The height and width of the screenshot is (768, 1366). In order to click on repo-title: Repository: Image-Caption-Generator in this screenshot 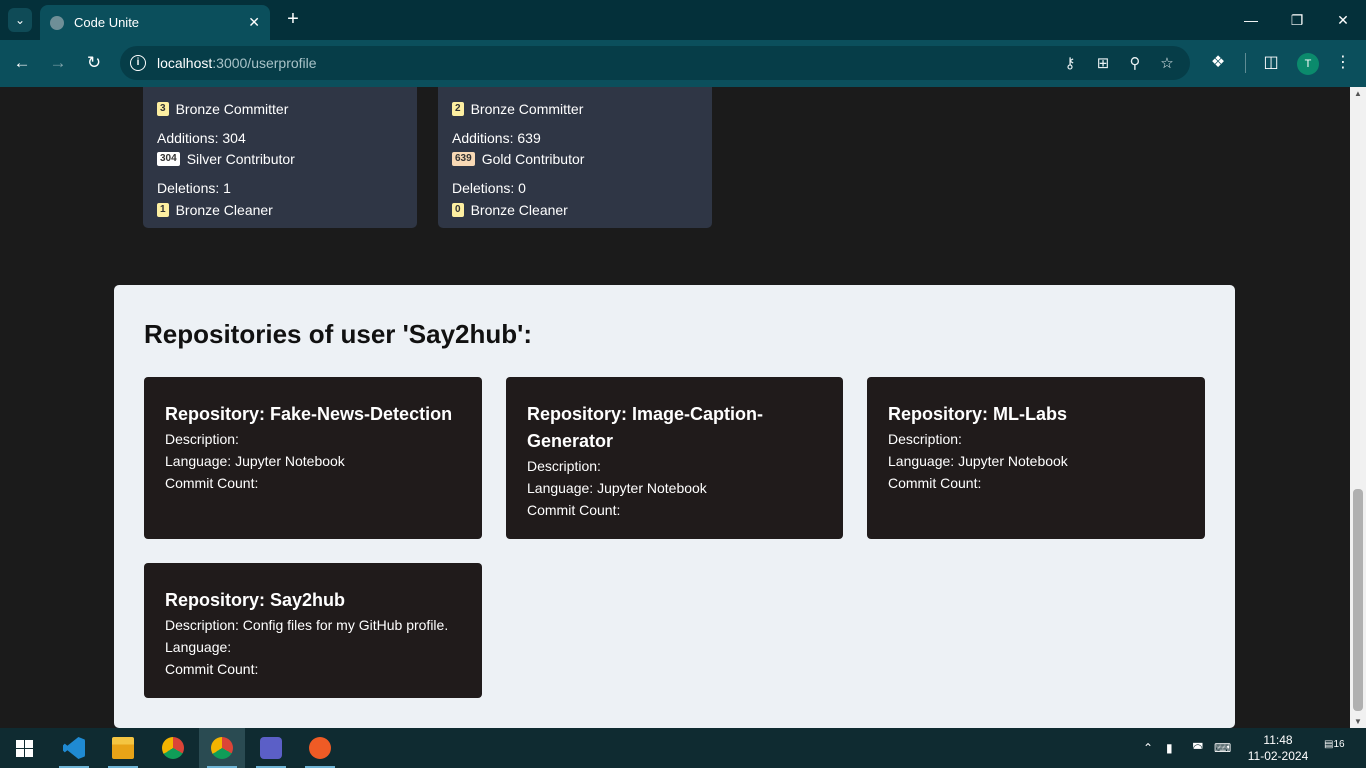, I will do `click(645, 427)`.